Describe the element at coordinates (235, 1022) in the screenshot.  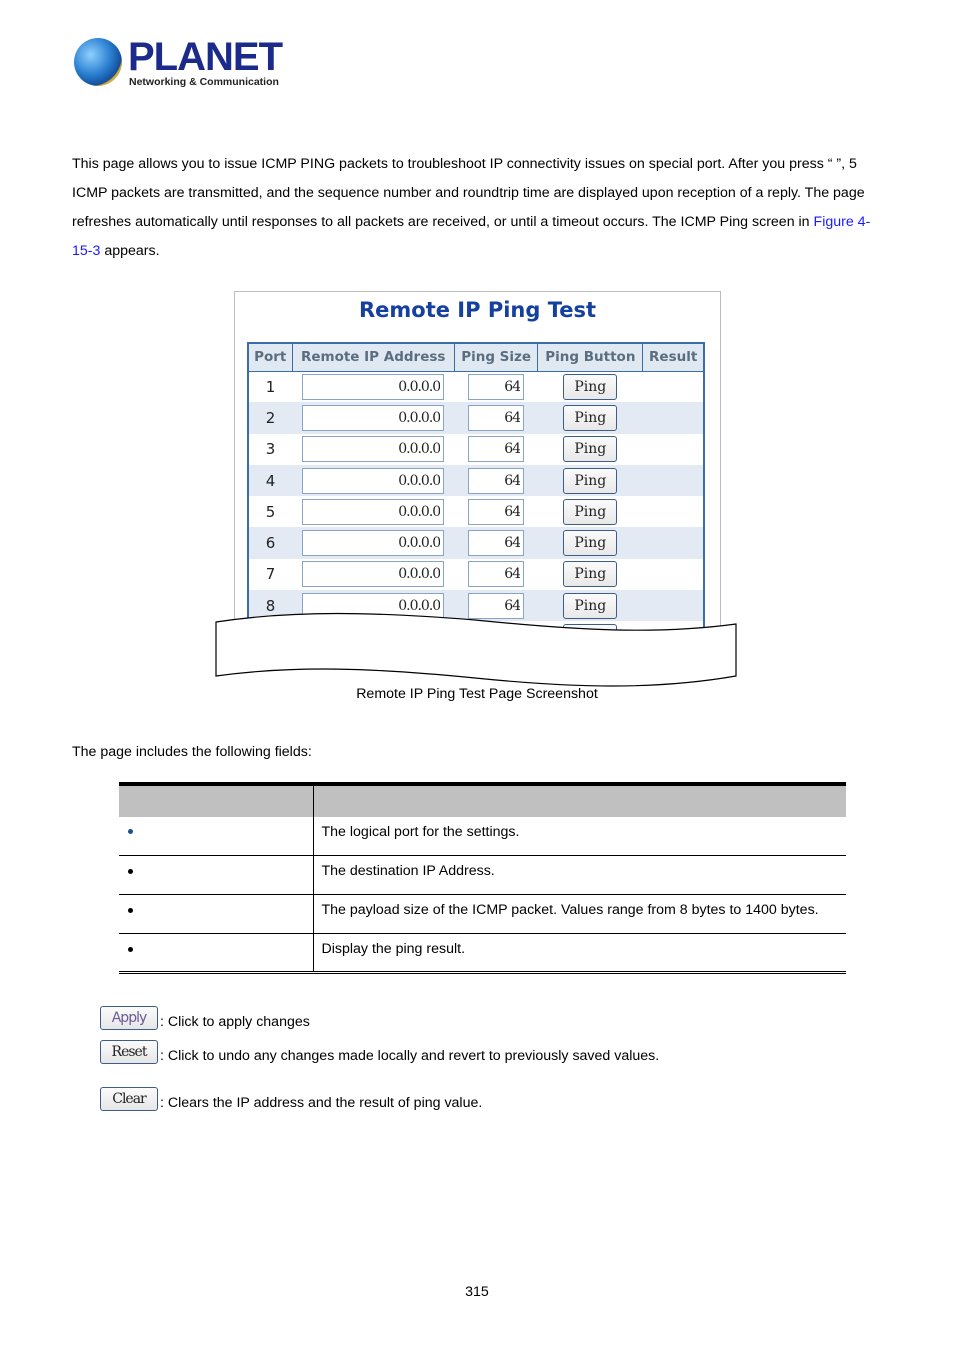
I see `apply-description: : Click to apply changes` at that location.